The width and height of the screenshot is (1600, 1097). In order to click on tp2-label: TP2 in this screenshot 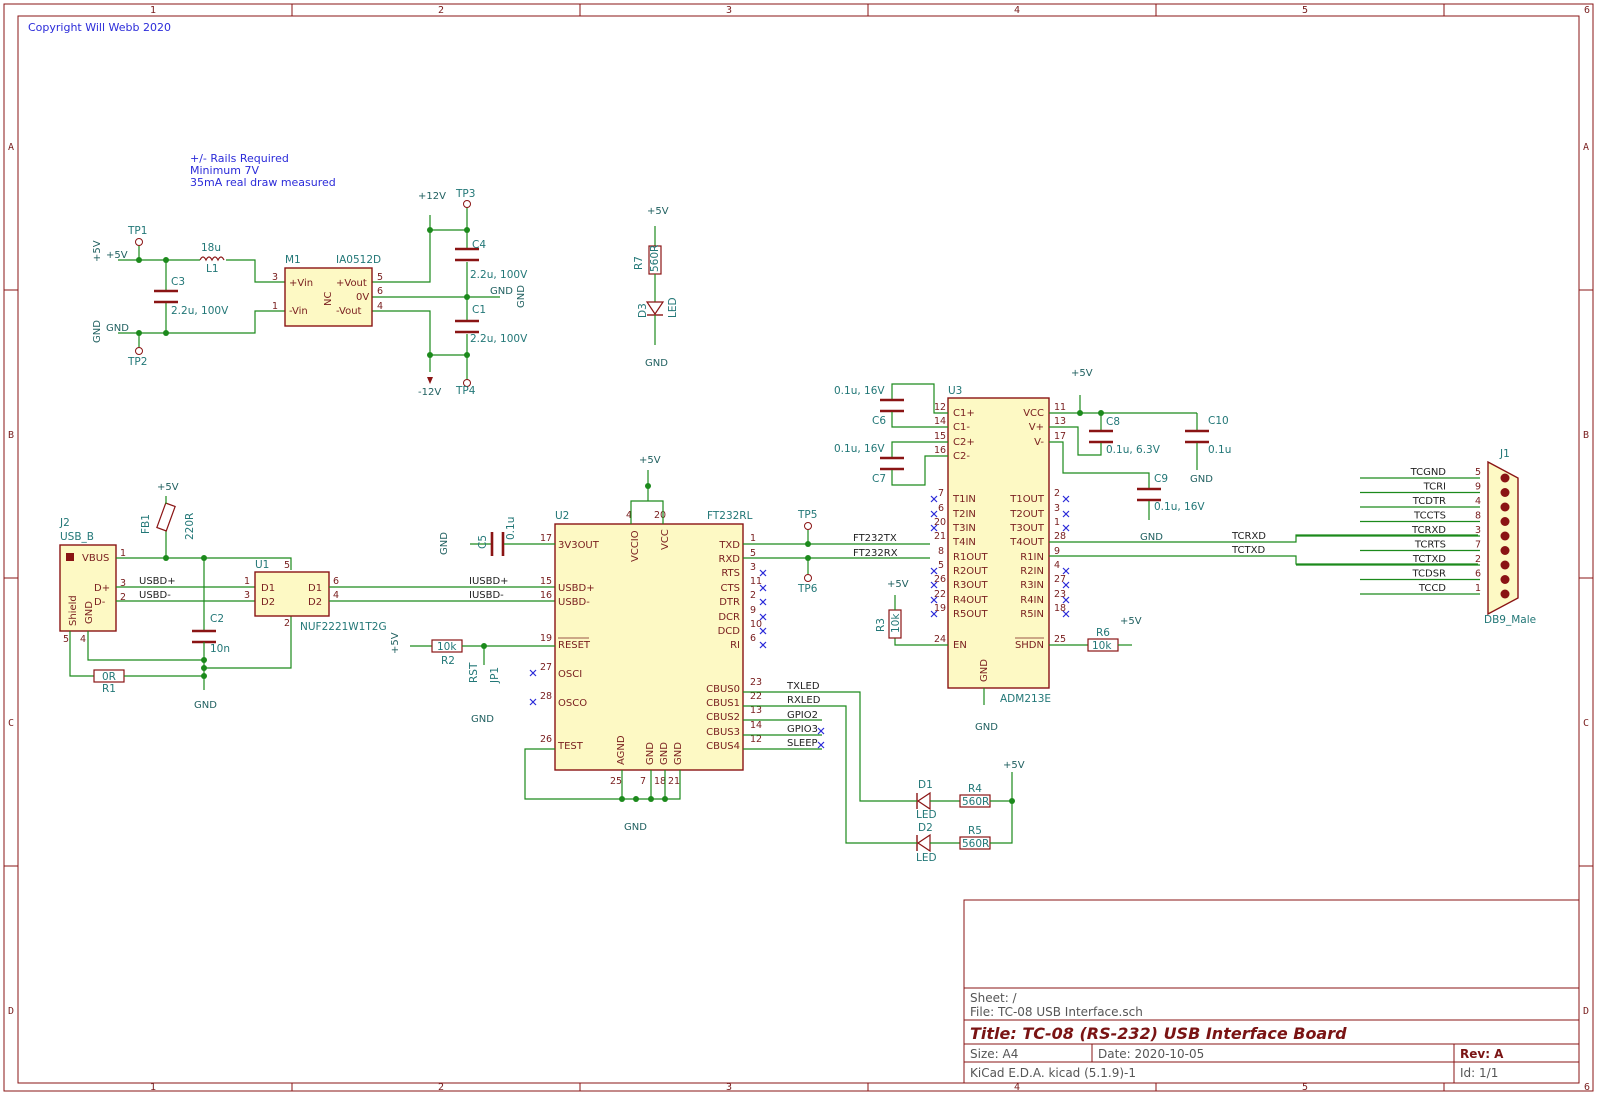, I will do `click(137, 362)`.